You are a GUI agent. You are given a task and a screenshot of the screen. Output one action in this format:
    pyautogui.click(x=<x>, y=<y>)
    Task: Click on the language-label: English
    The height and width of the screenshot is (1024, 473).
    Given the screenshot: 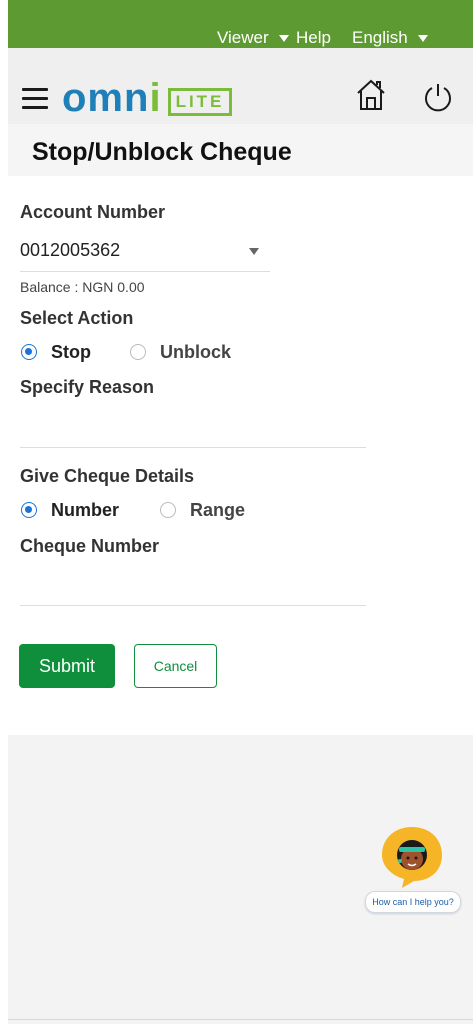 What is the action you would take?
    pyautogui.click(x=380, y=37)
    